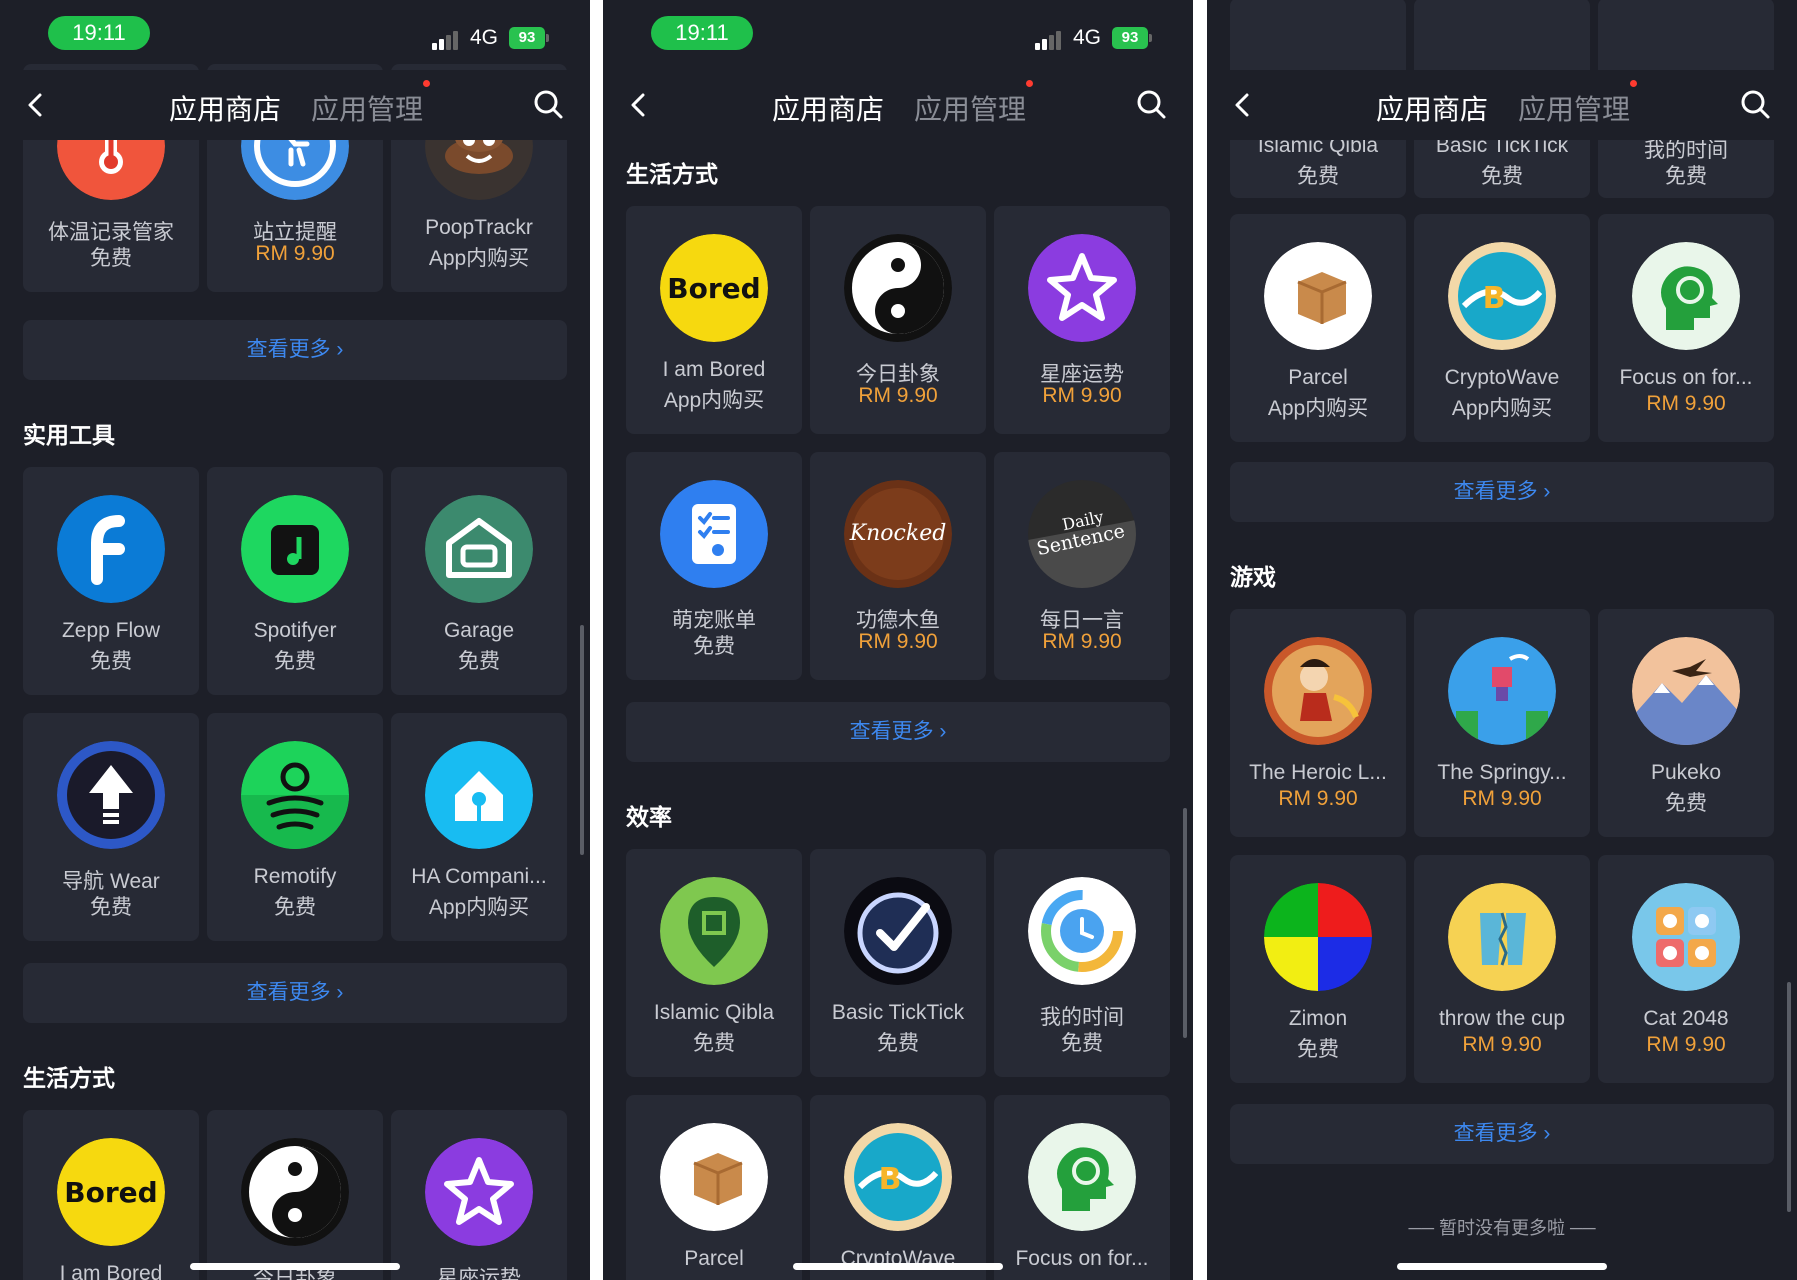 The image size is (1797, 1280). What do you see at coordinates (898, 566) in the screenshot?
I see `app-card-wooden-fish: Knocked 功德木鱼 RM 9.90` at bounding box center [898, 566].